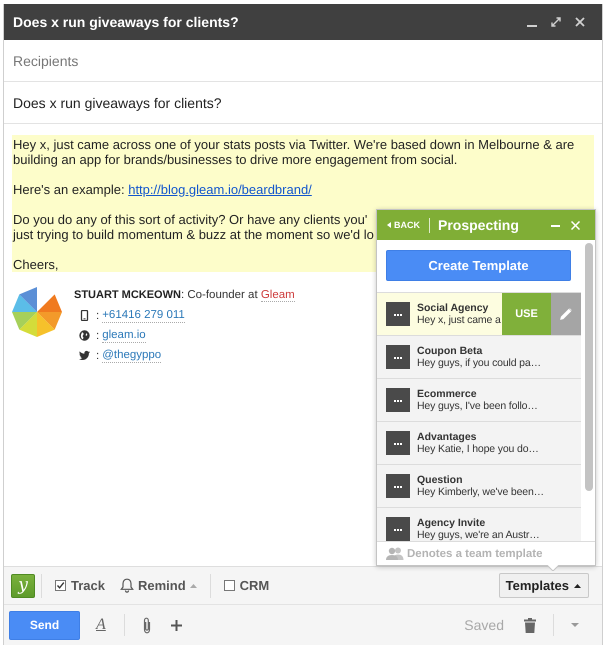 This screenshot has width=606, height=645. Describe the element at coordinates (184, 295) in the screenshot. I see `signature-title: STUART MCKEOWN: Co-founder at Gleam` at that location.